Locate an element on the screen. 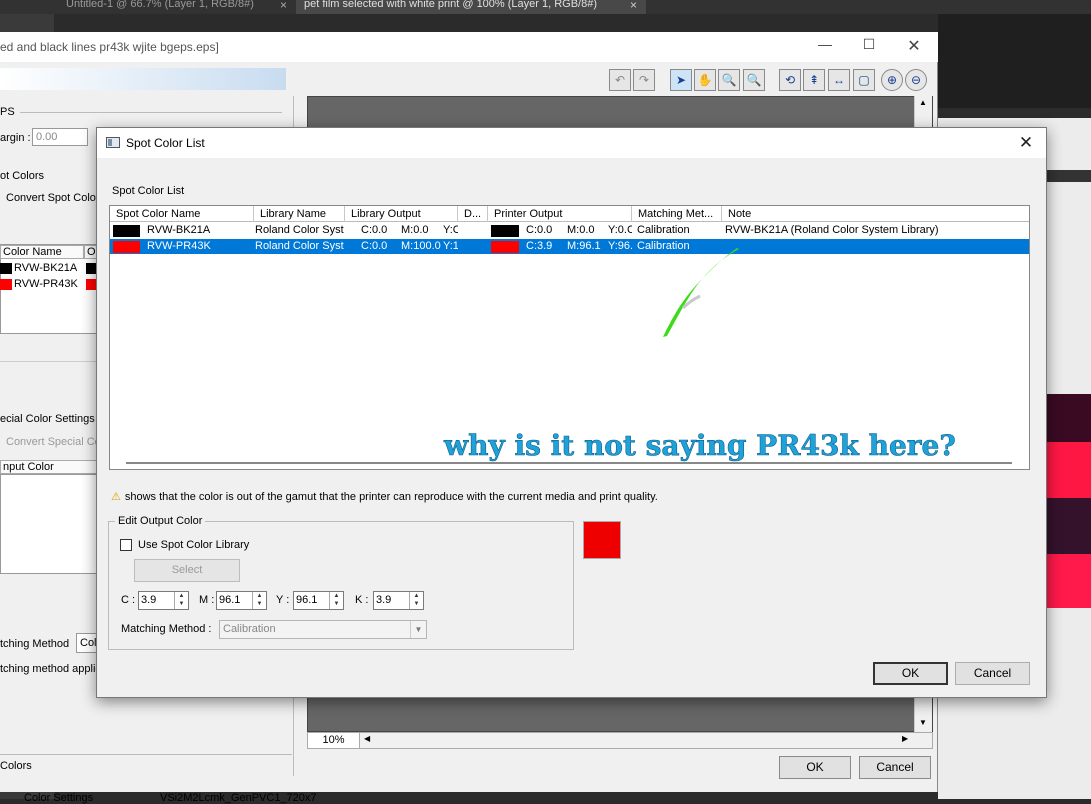 This screenshot has width=1091, height=804. scroll-left-icon: ◀ is located at coordinates (367, 738).